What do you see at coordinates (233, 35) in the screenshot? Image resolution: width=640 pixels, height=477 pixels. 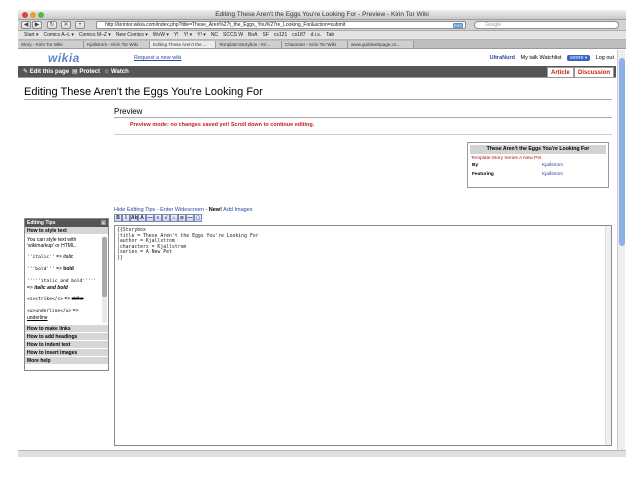 I see `bookmark-item: SCCS W` at bounding box center [233, 35].